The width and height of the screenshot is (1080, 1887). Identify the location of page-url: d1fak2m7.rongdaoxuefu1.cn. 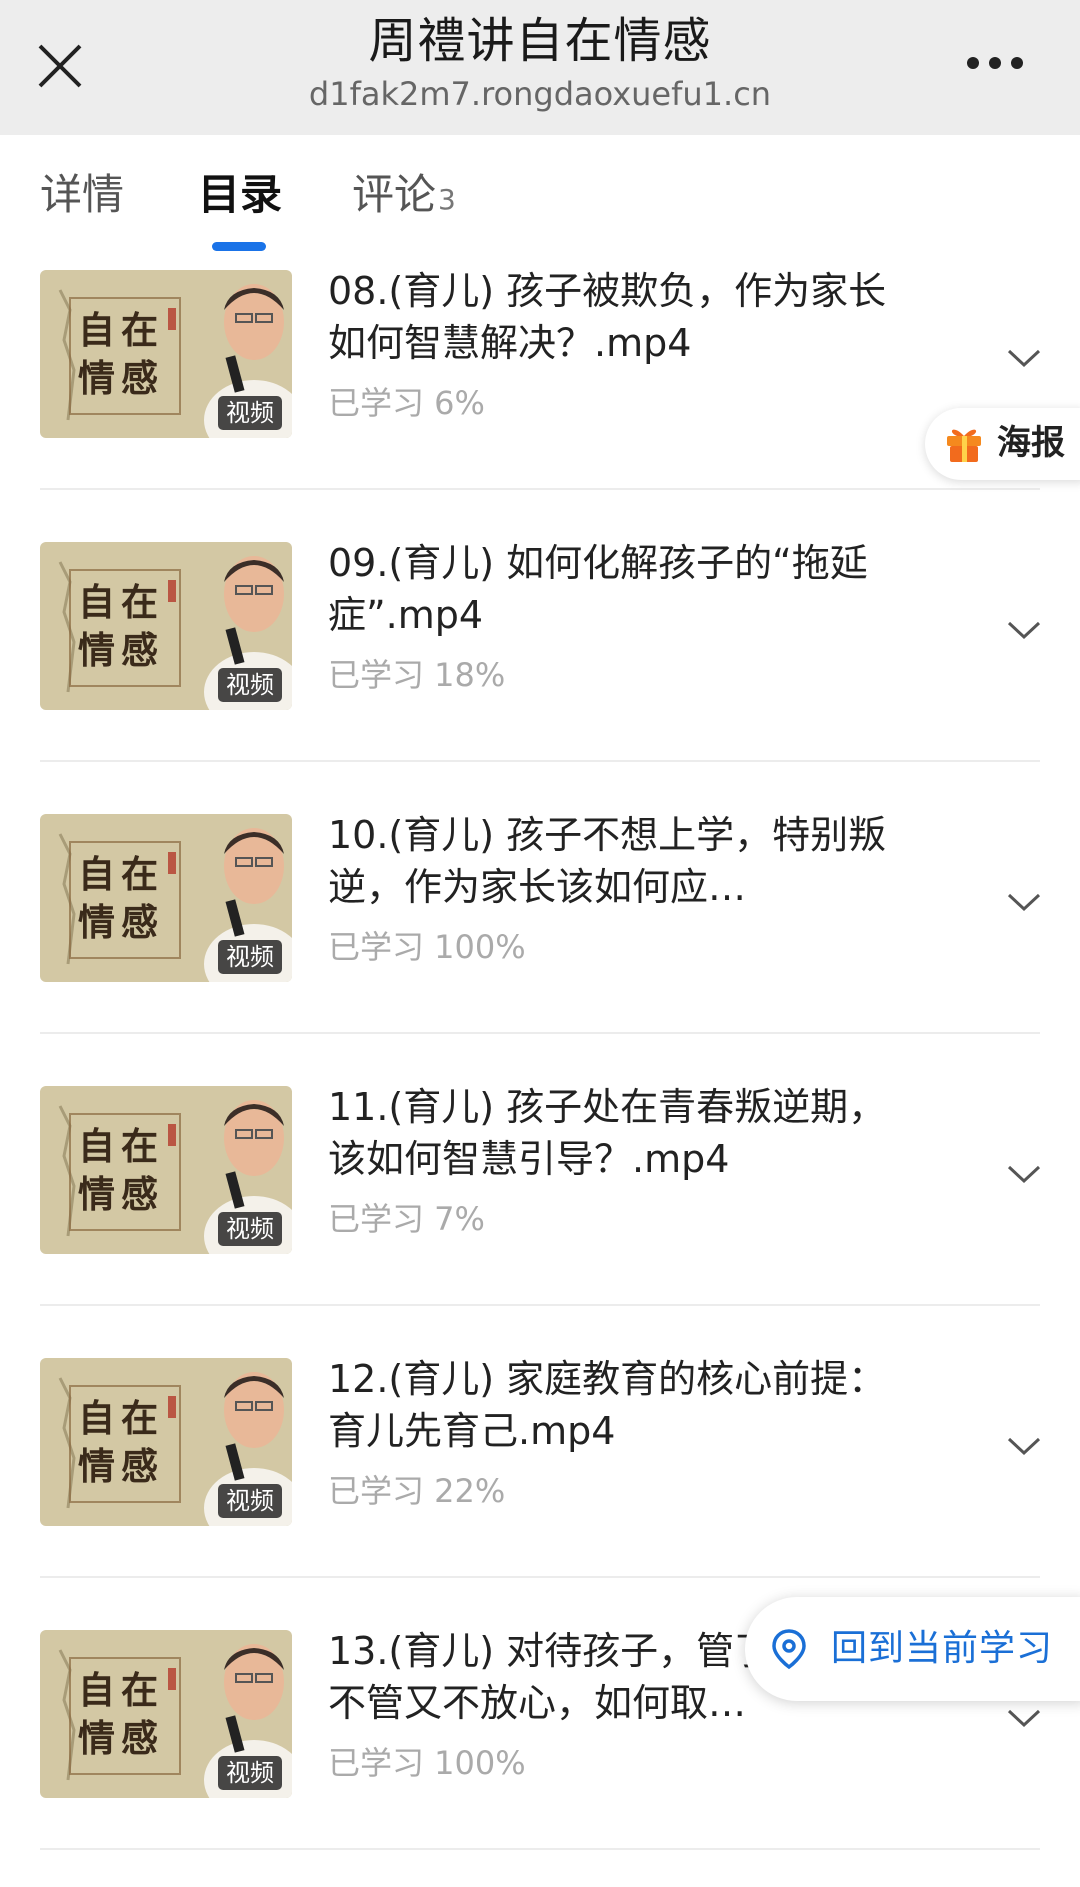
(540, 94).